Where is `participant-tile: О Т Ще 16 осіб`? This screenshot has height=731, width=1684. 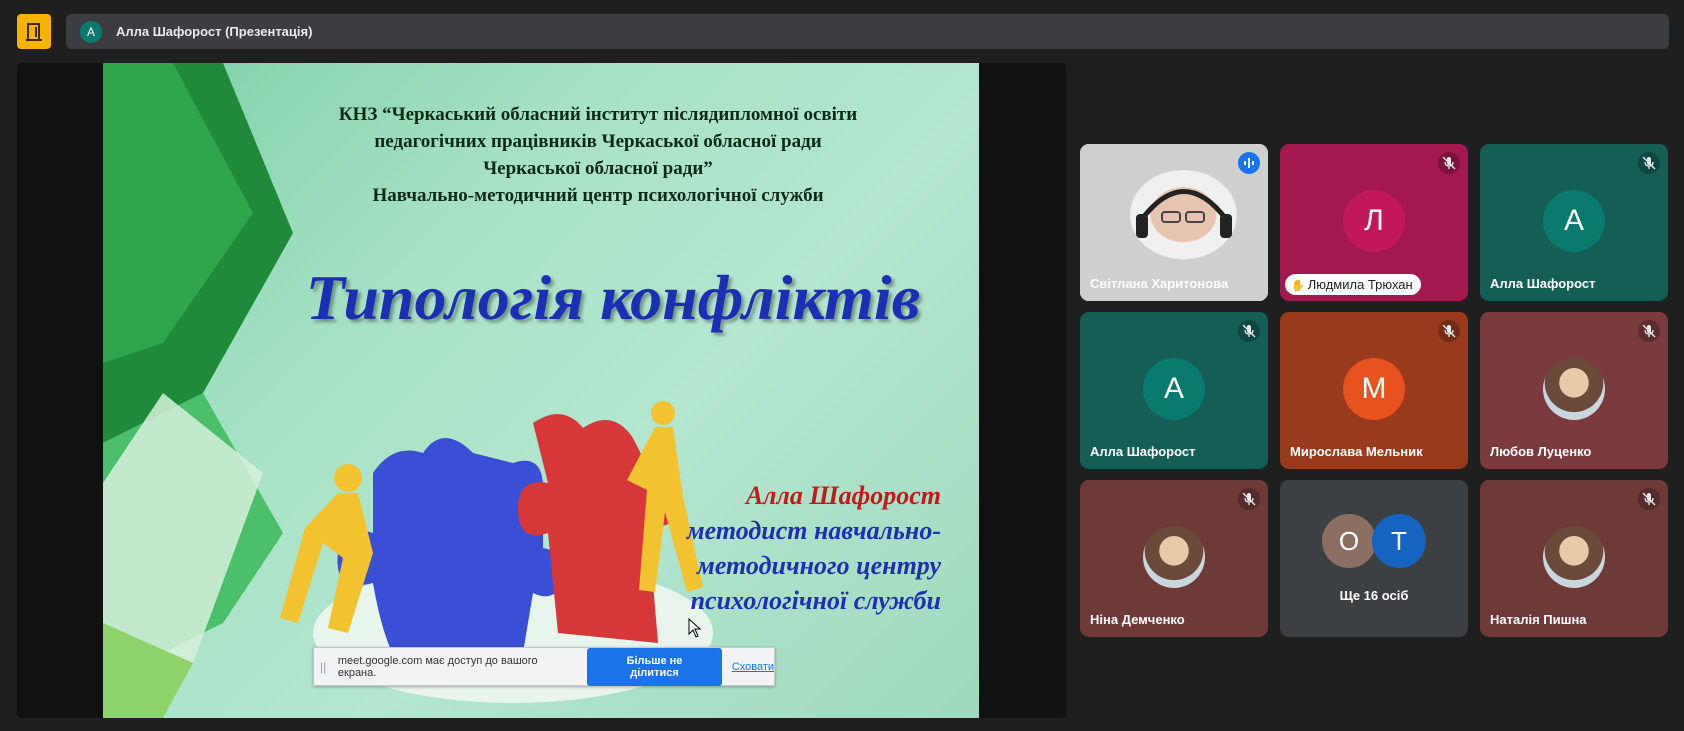 participant-tile: О Т Ще 16 осіб is located at coordinates (1374, 558).